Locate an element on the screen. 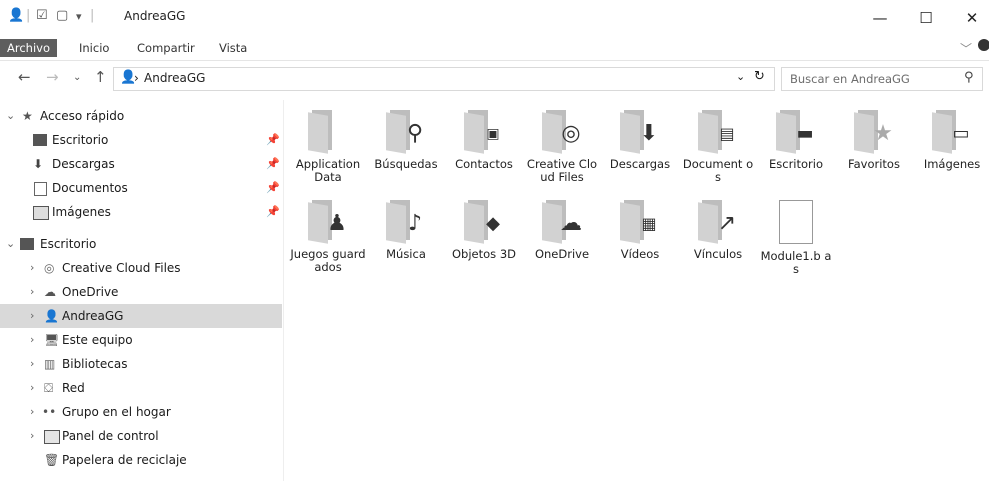 The height and width of the screenshot is (481, 989). item-label: Module1.b as is located at coordinates (796, 262).